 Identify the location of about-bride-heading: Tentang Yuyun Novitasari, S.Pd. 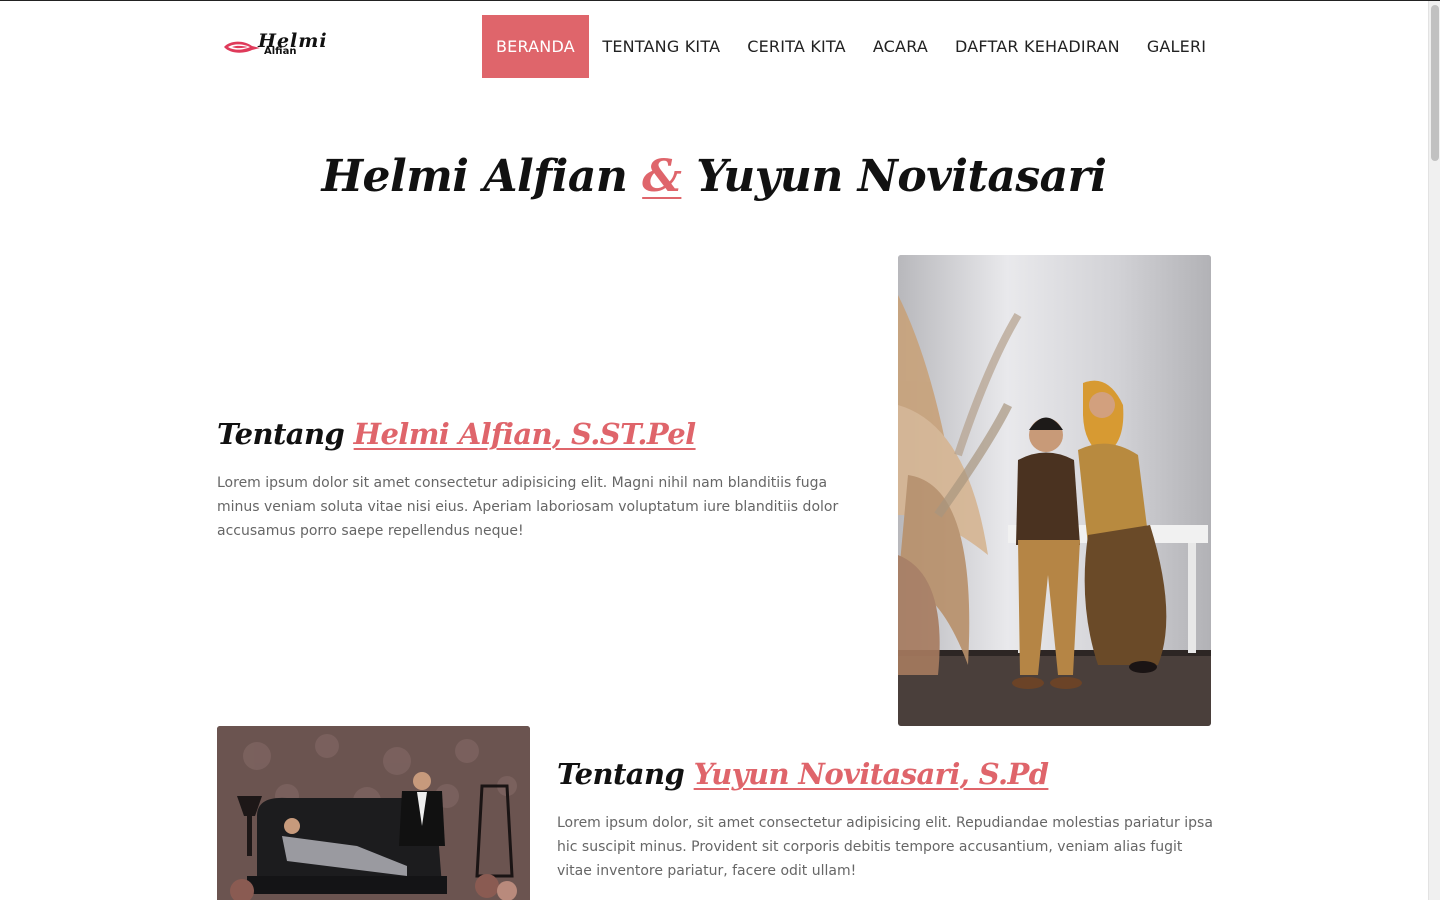
(887, 774).